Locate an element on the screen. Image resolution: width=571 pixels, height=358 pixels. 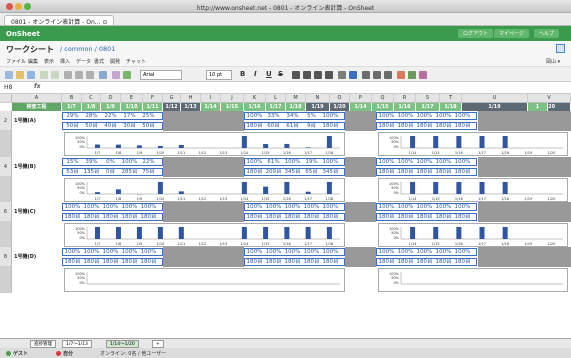
column-header: V is located at coordinates (549, 98).